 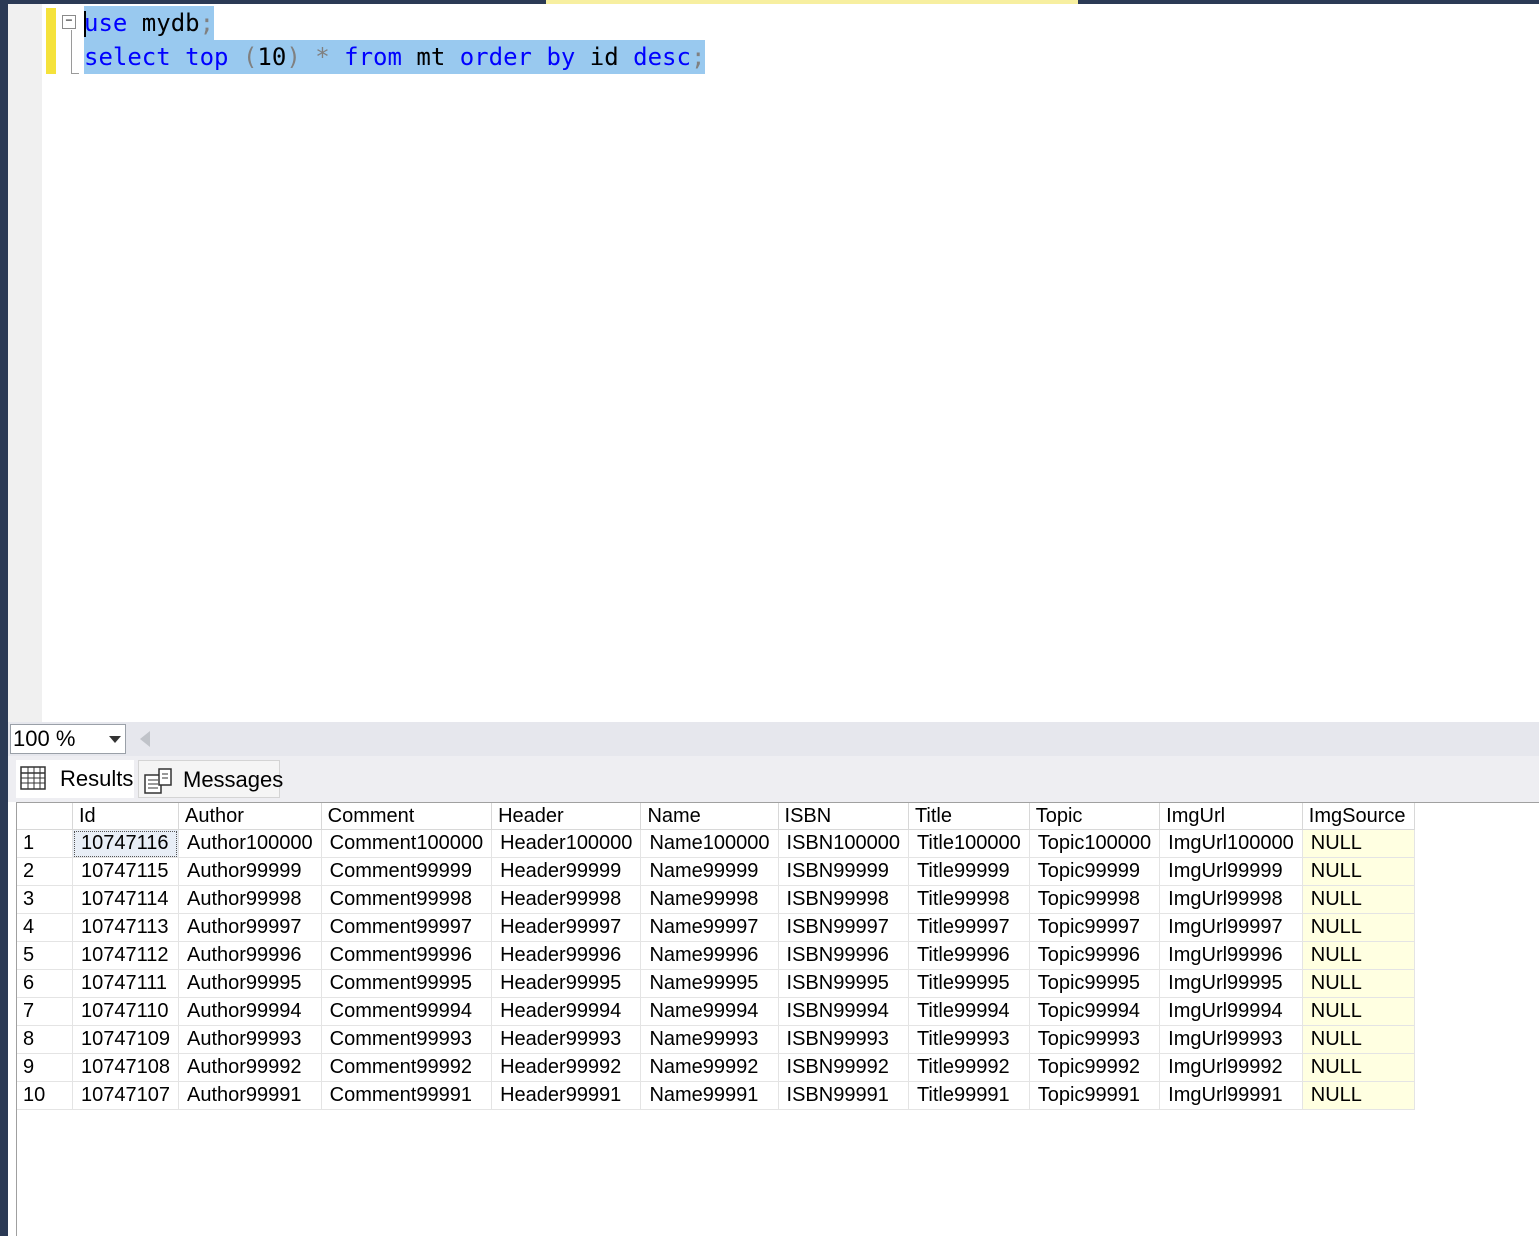 What do you see at coordinates (125, 927) in the screenshot?
I see `grid-cell: 10747113` at bounding box center [125, 927].